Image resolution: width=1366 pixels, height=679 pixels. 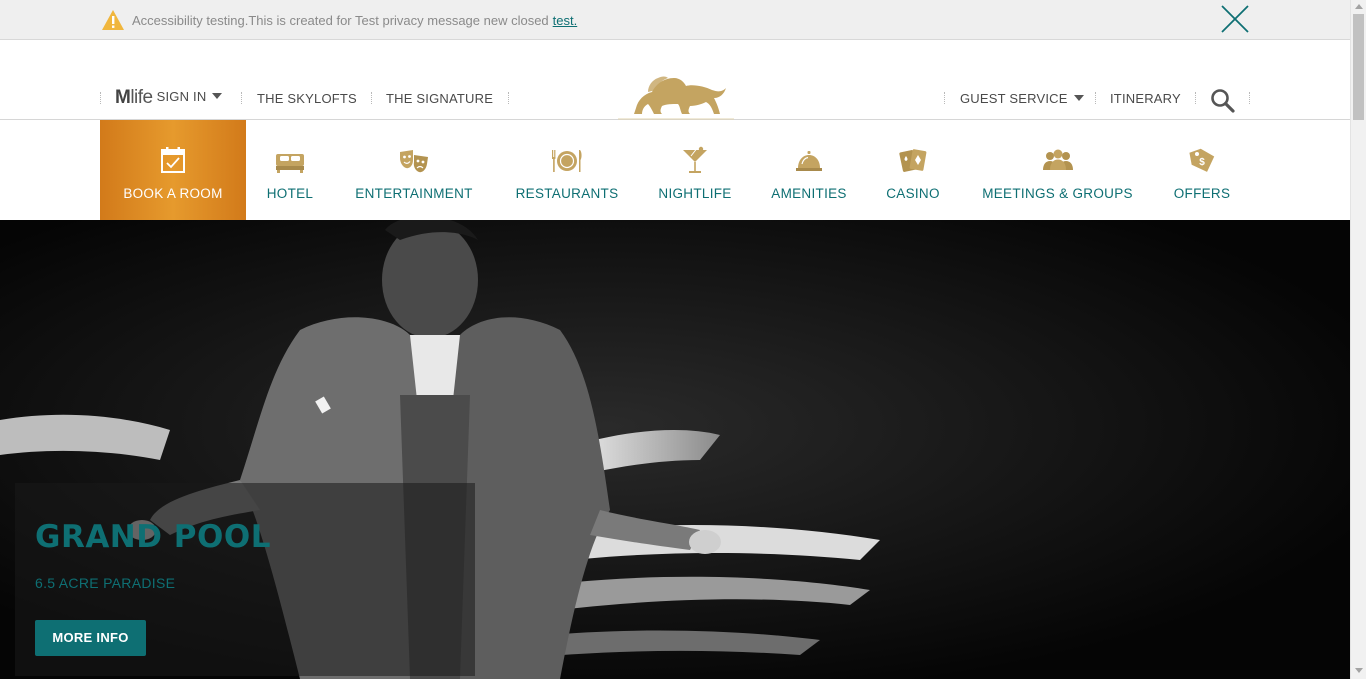 What do you see at coordinates (123, 97) in the screenshot?
I see `mlife-logo-m: M` at bounding box center [123, 97].